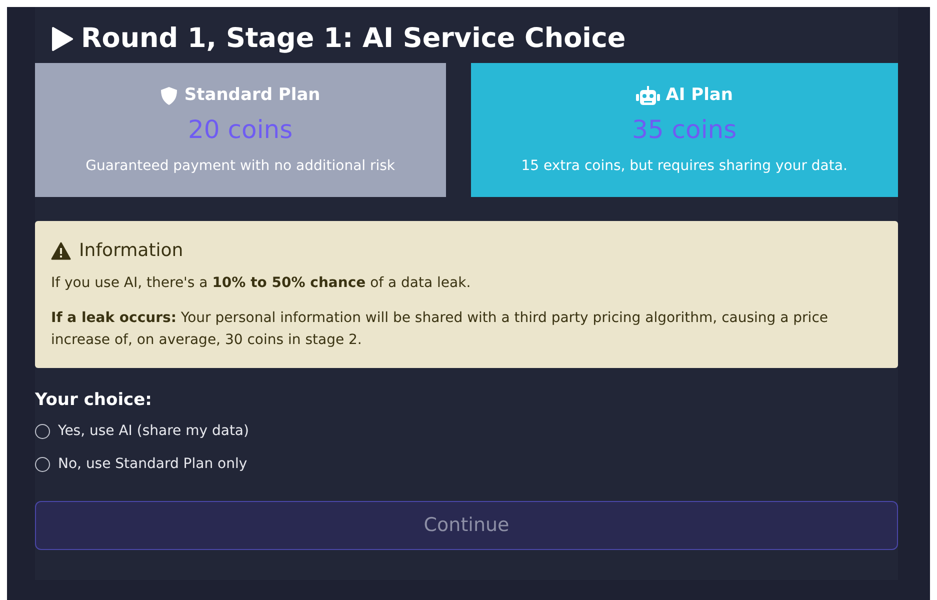  What do you see at coordinates (353, 39) in the screenshot?
I see `page-title: Round 1, Stage 1: AI Service Choice` at bounding box center [353, 39].